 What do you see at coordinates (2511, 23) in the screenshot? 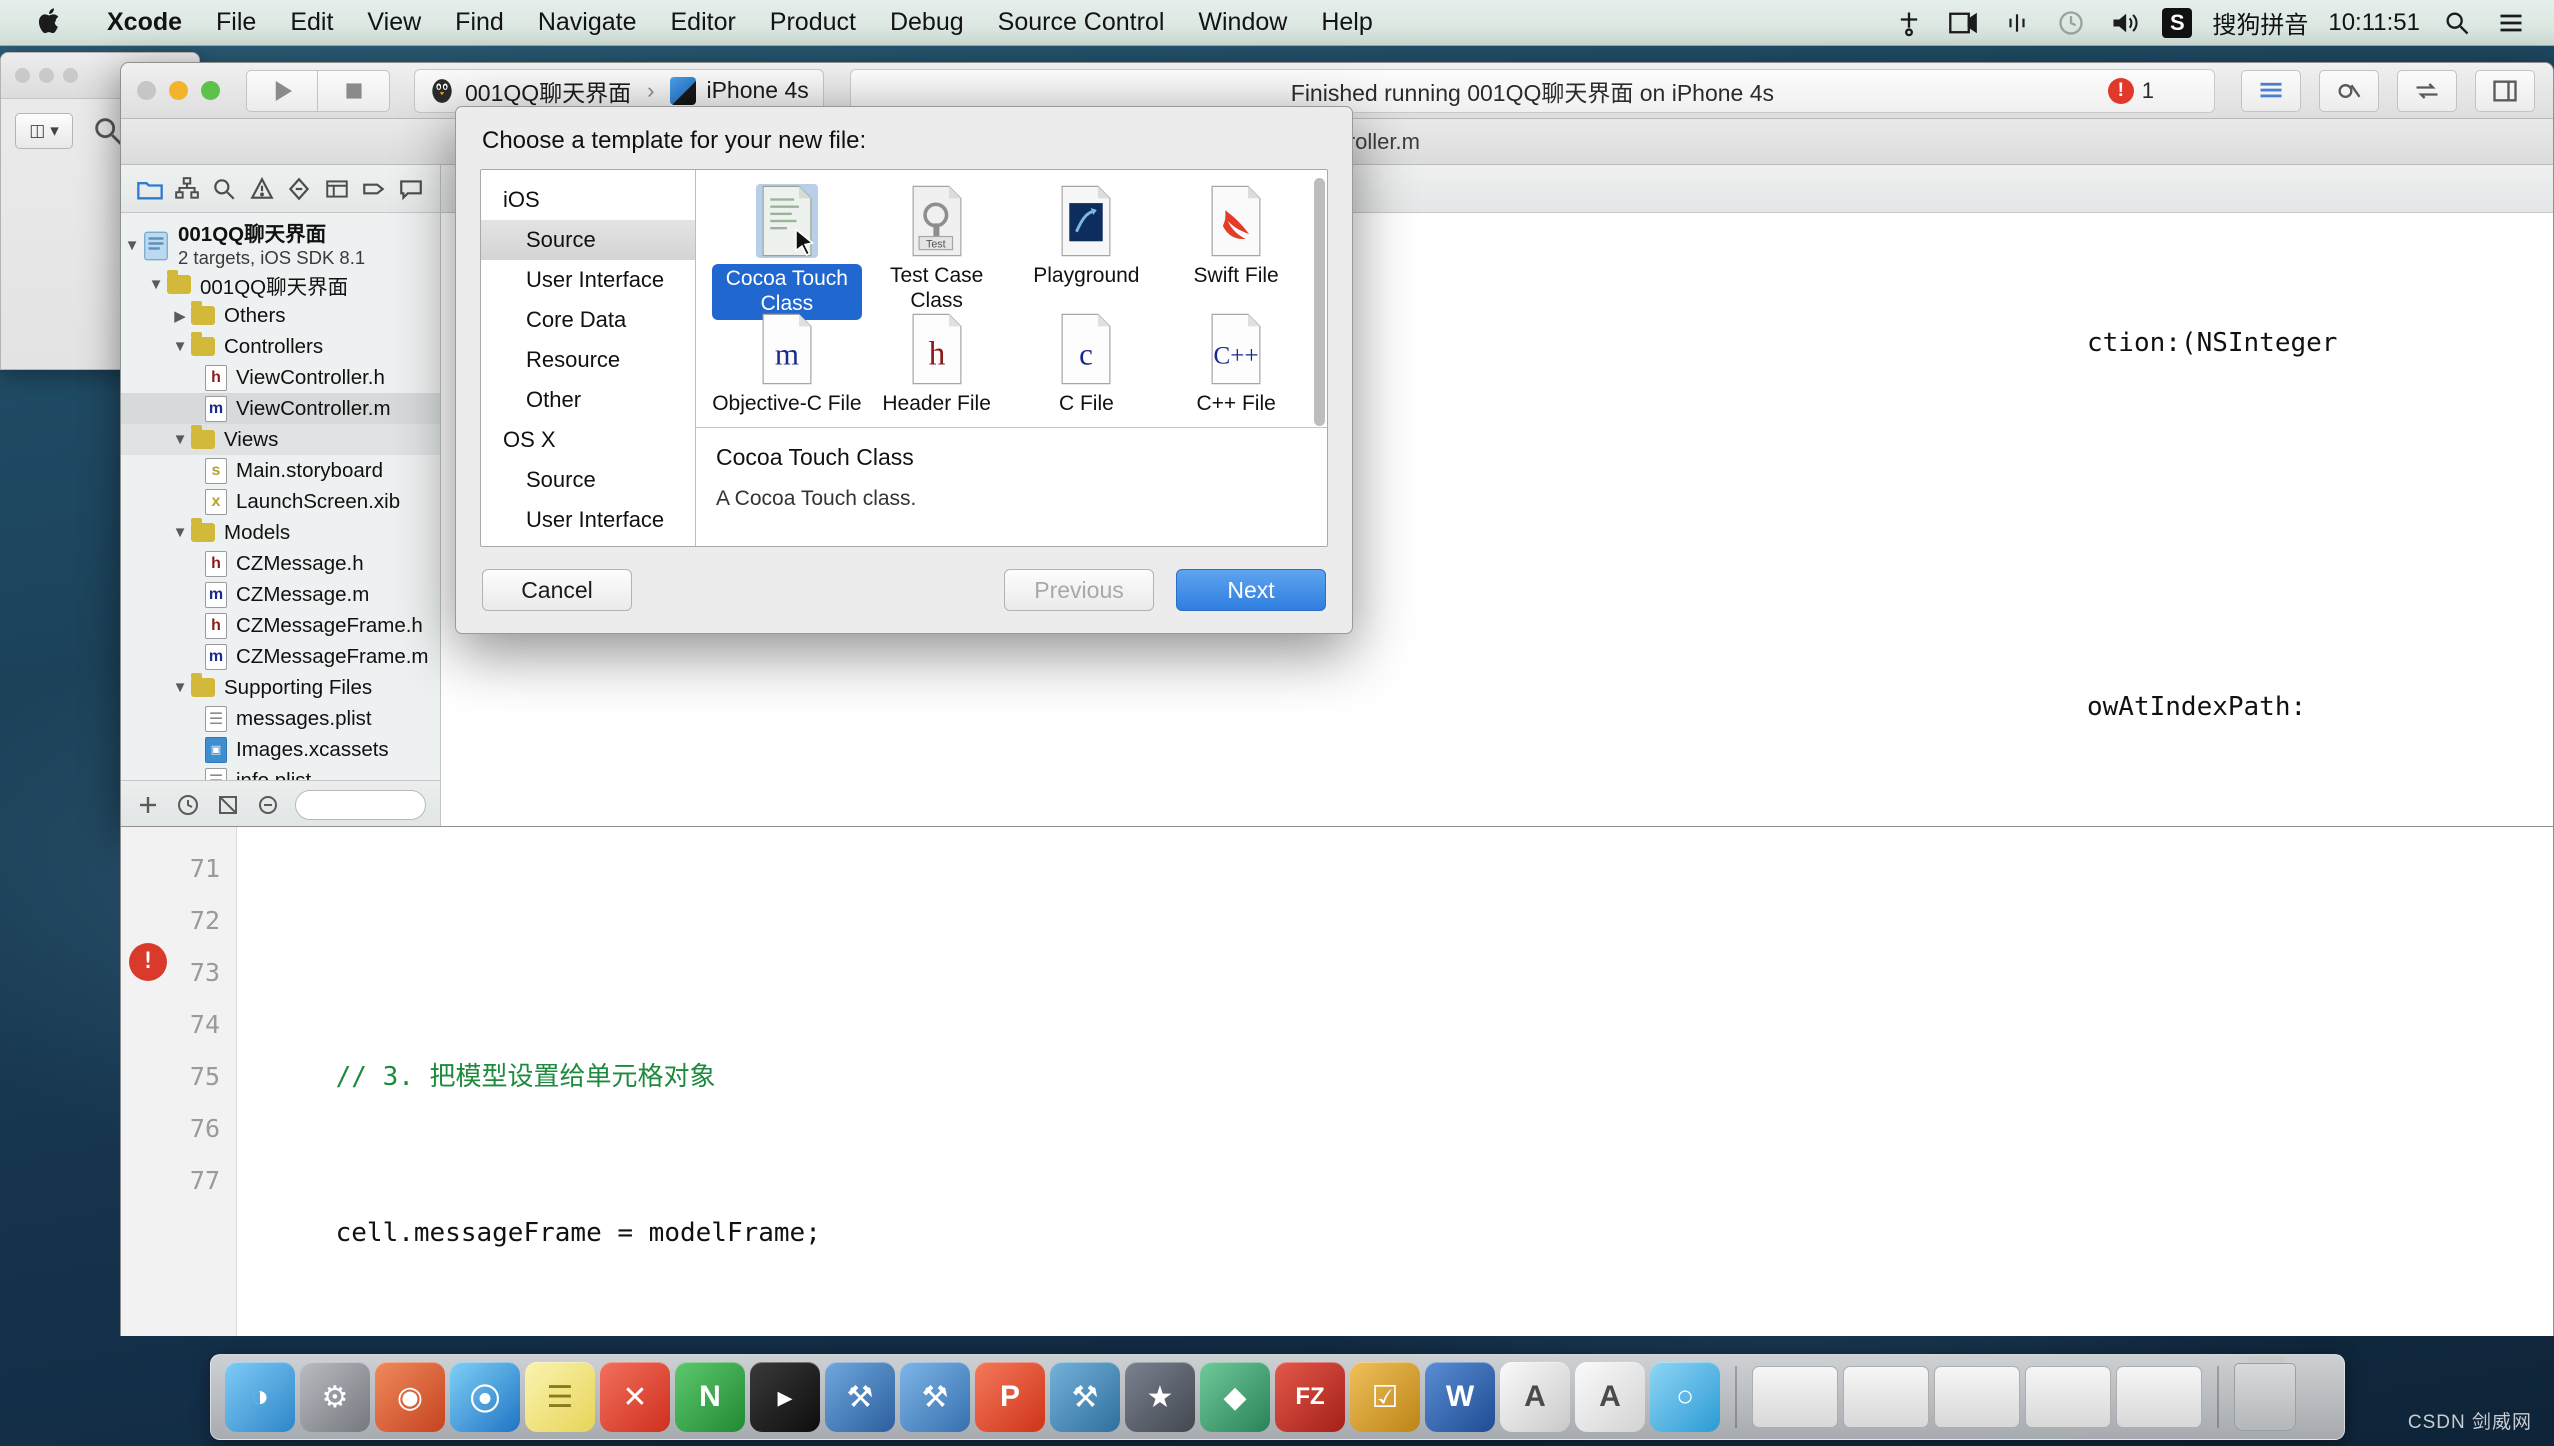
I see `notification-center-icon` at bounding box center [2511, 23].